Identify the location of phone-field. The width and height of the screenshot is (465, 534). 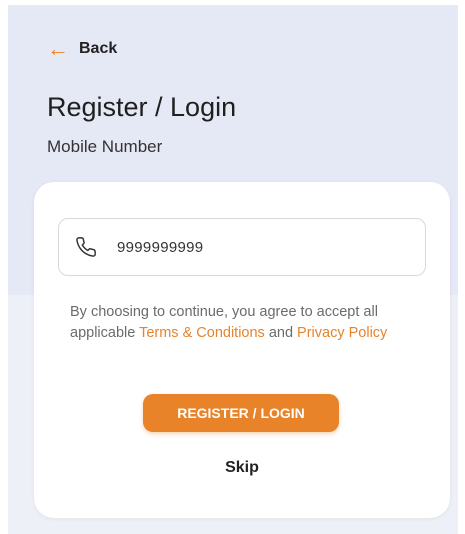
(242, 247).